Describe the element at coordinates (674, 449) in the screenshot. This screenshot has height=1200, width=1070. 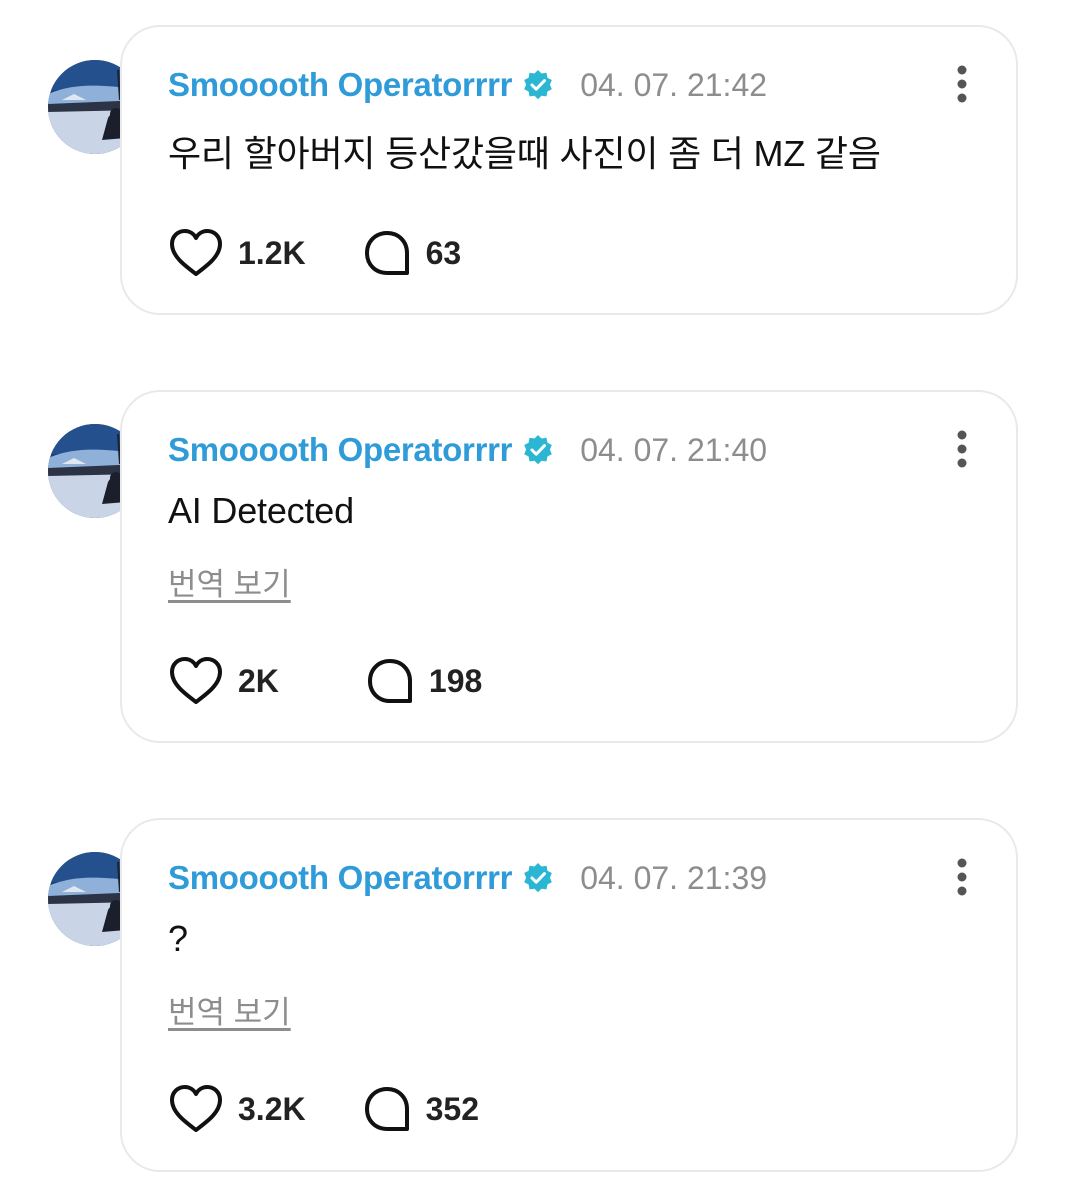
I see `timestamp: 04. 07. 21:40` at that location.